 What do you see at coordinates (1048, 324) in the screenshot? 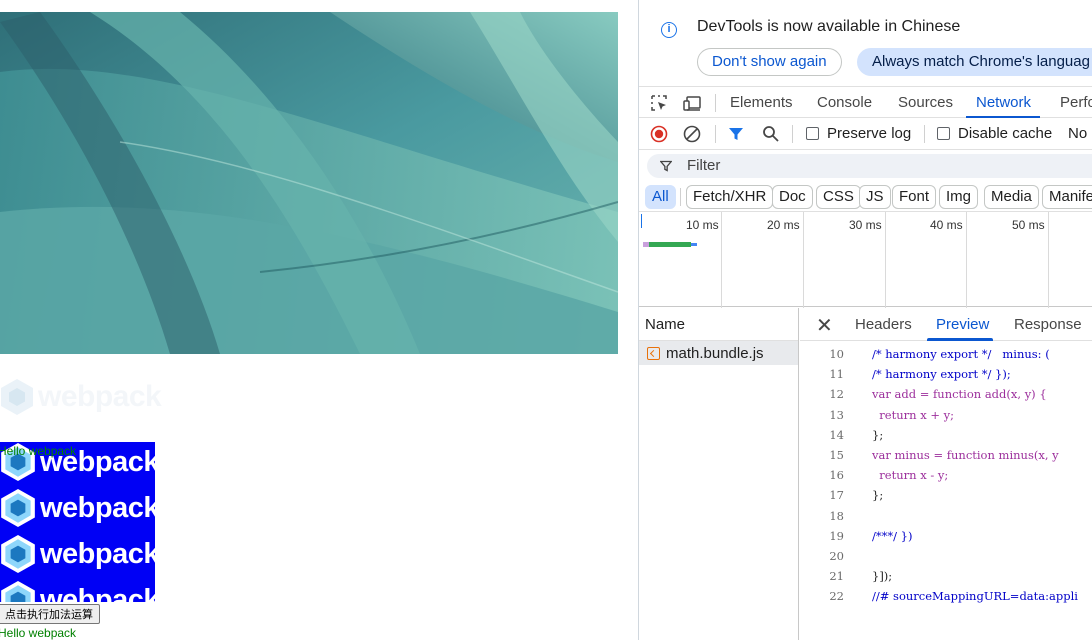
I see `tab-response: Response` at bounding box center [1048, 324].